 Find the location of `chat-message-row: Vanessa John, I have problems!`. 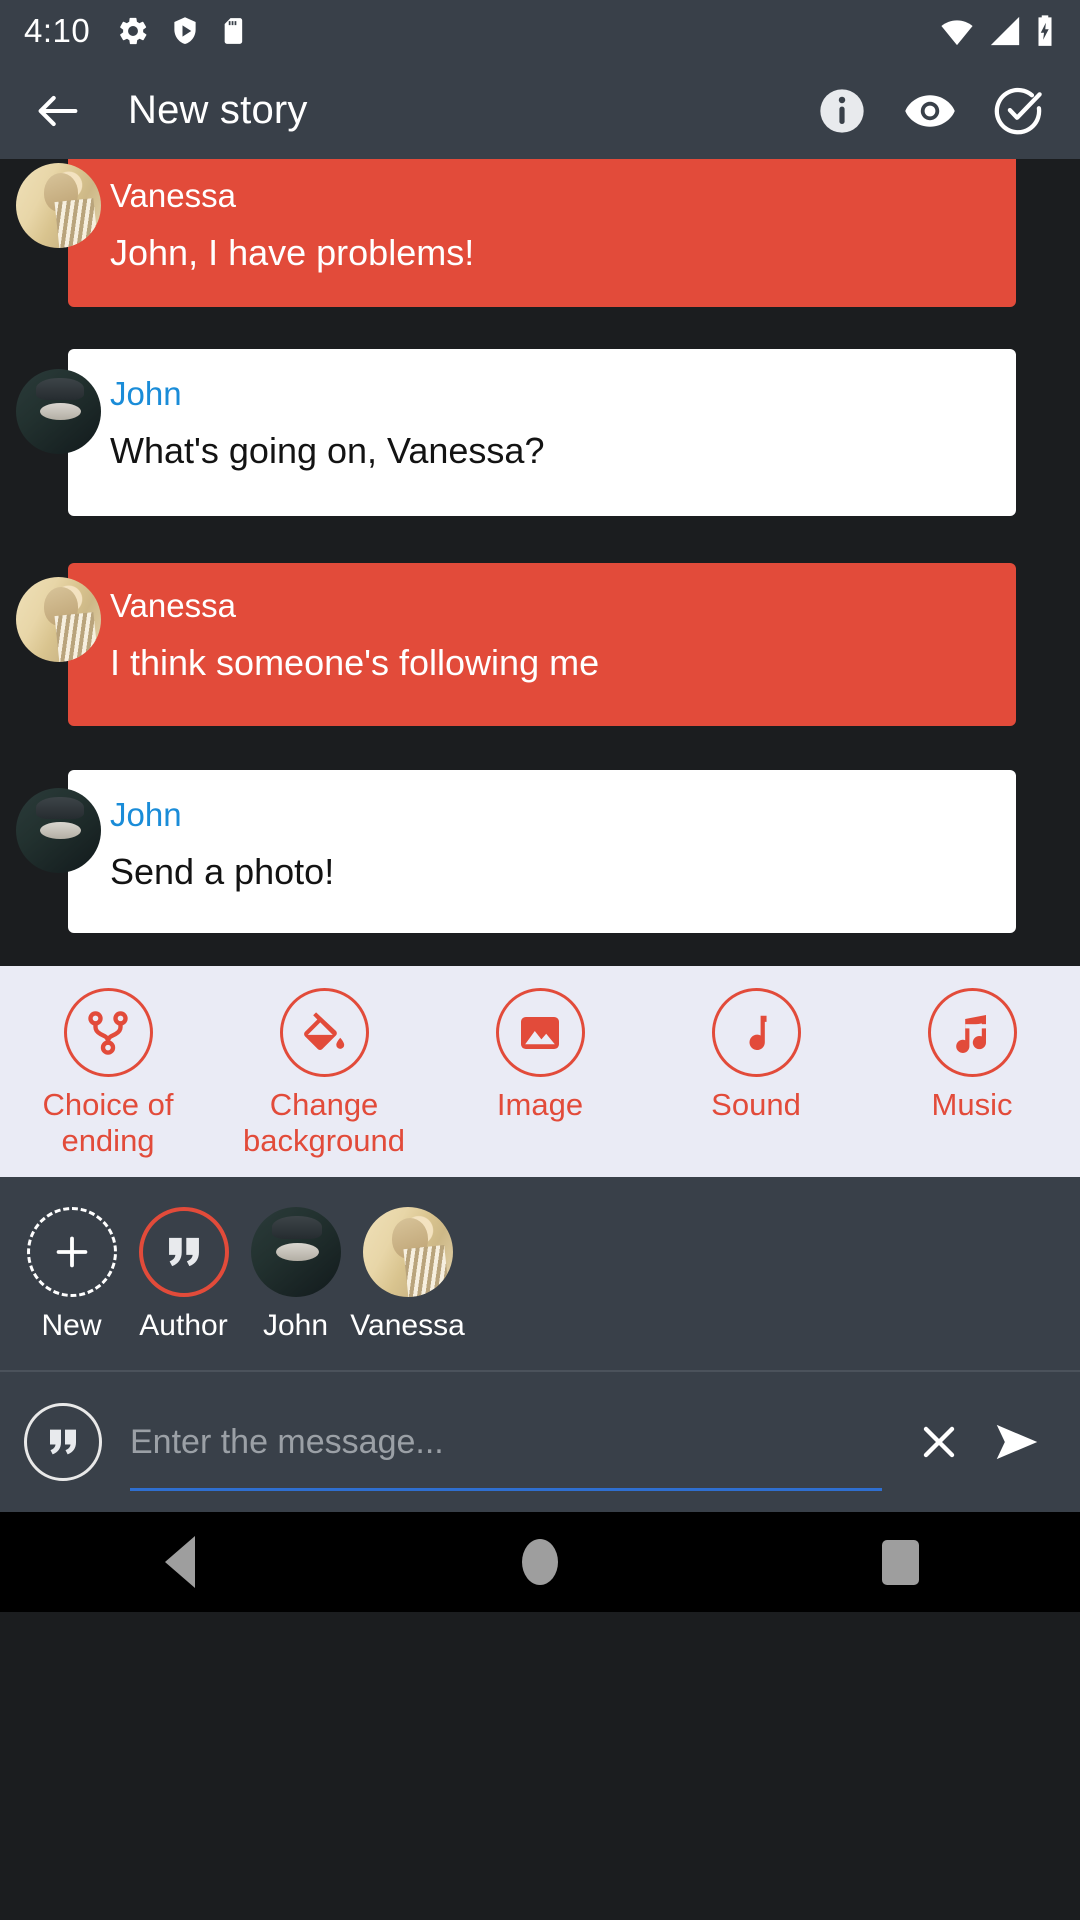

chat-message-row: Vanessa John, I have problems! is located at coordinates (540, 233).